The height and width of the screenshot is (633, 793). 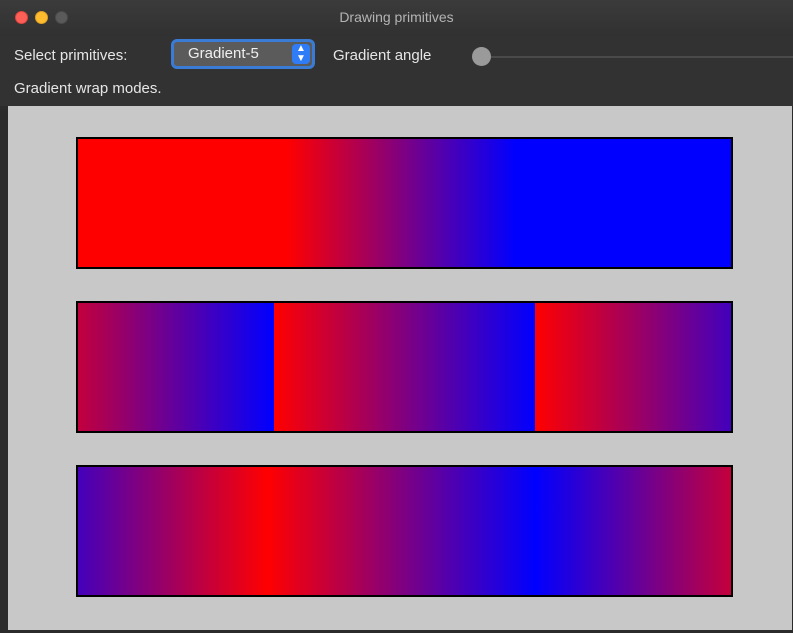 I want to click on primitives-select: Gradient-5 ▲ ▼, so click(x=243, y=54).